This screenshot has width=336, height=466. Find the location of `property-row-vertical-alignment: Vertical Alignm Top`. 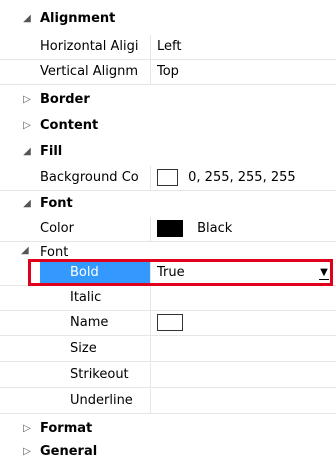

property-row-vertical-alignment: Vertical Alignm Top is located at coordinates (168, 72).